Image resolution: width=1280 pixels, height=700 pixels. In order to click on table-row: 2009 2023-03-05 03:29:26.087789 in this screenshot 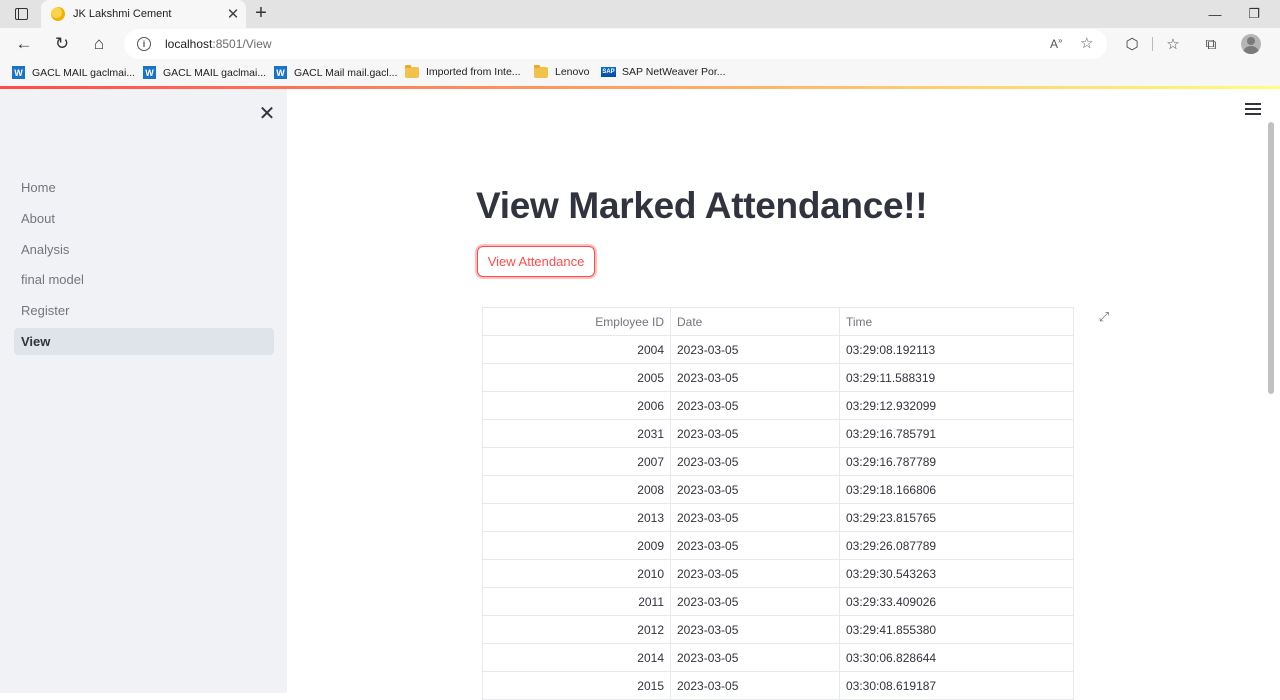, I will do `click(778, 545)`.